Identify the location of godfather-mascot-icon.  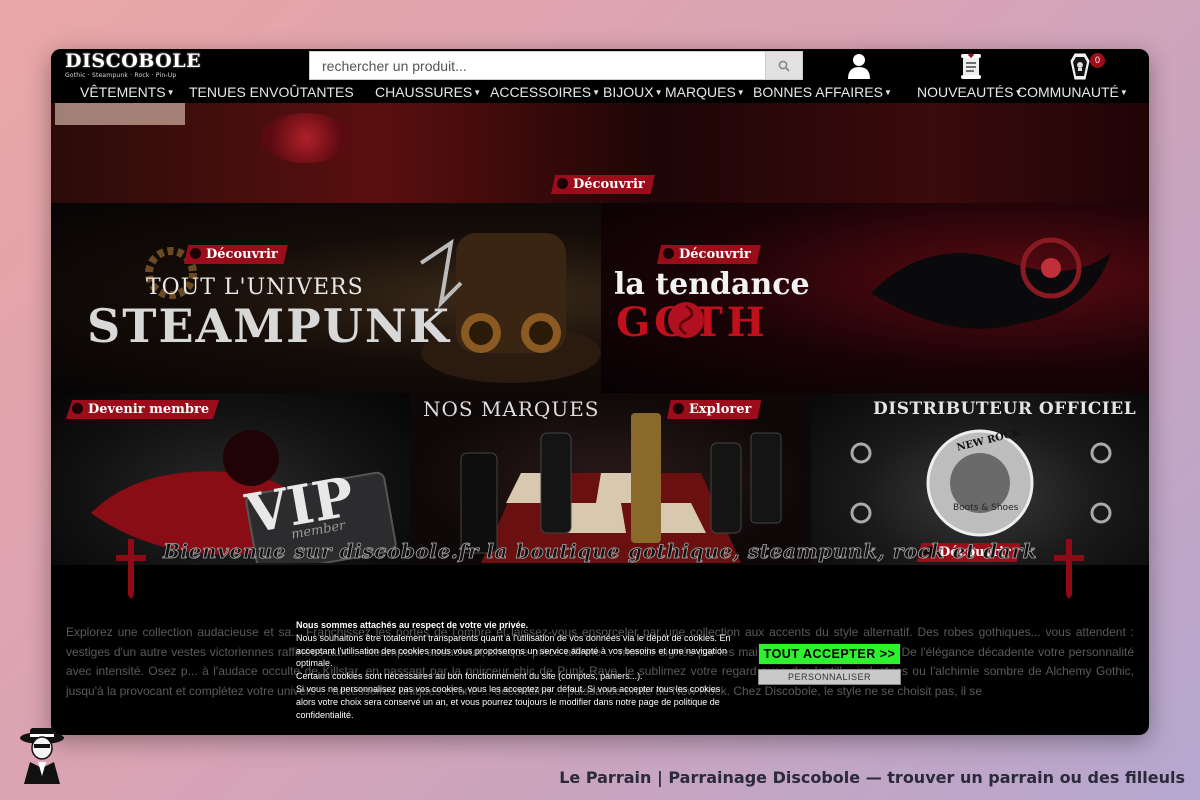
(42, 756).